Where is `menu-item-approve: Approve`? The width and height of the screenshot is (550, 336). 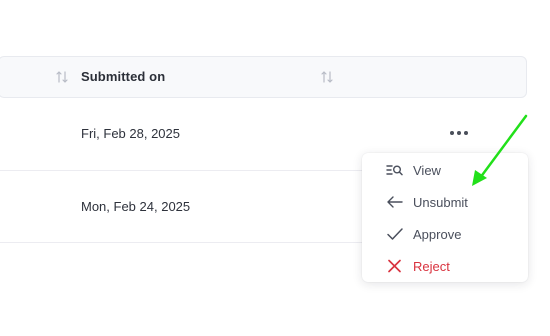
menu-item-approve: Approve is located at coordinates (445, 234).